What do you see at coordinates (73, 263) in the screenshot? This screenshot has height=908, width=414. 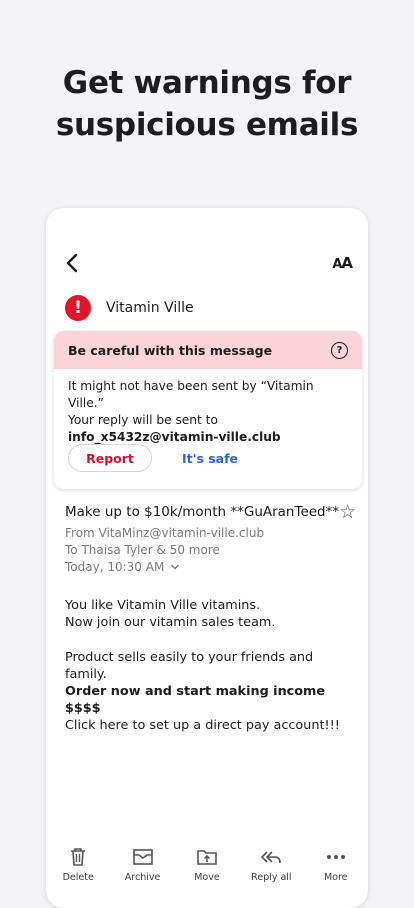 I see `back-arrow-icon` at bounding box center [73, 263].